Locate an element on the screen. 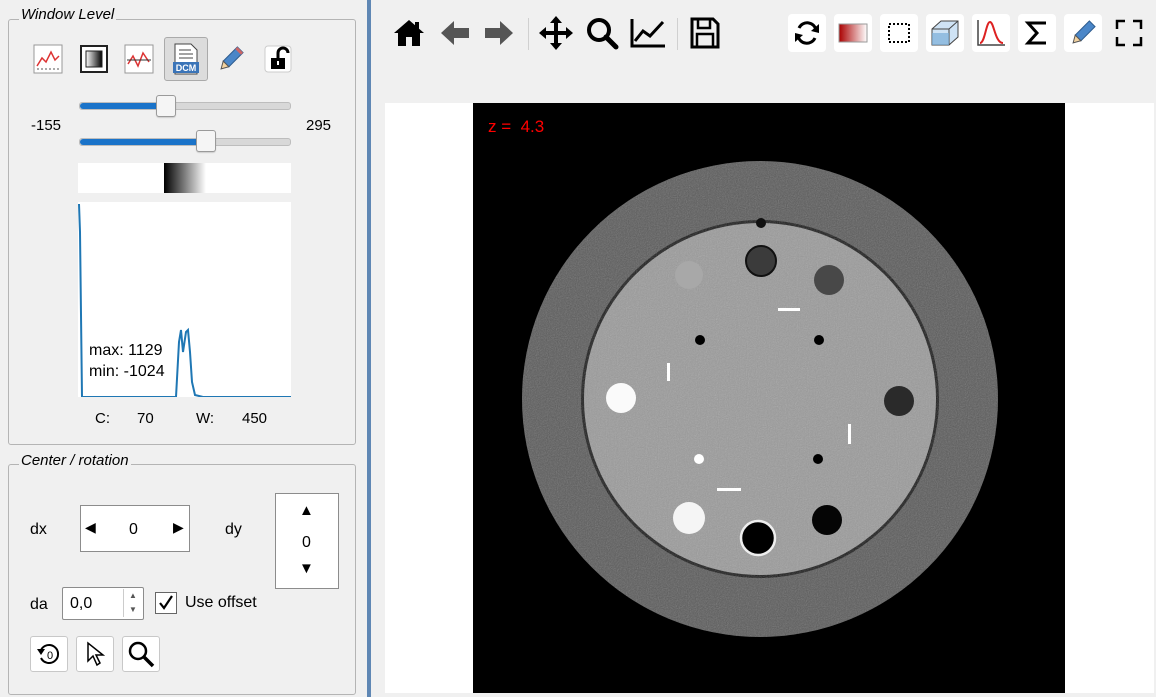  curve-button is located at coordinates (991, 33).